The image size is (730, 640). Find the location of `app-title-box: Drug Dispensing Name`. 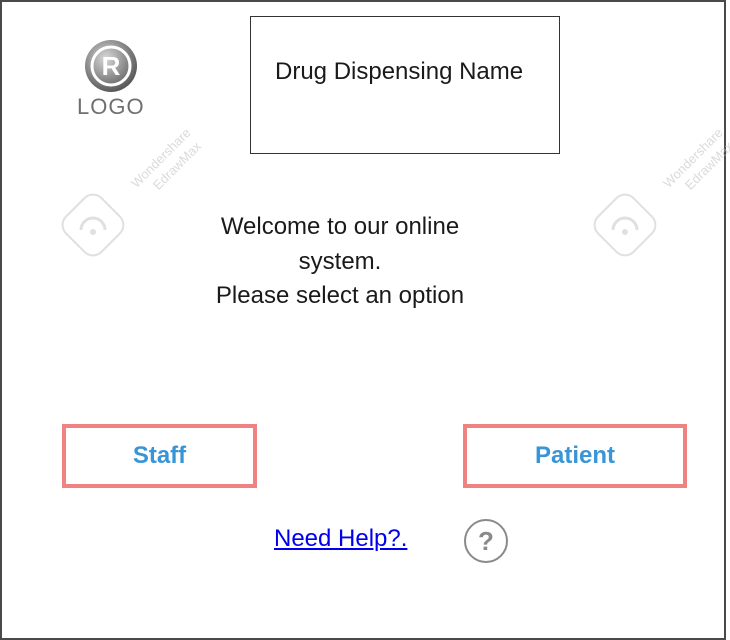

app-title-box: Drug Dispensing Name is located at coordinates (405, 85).